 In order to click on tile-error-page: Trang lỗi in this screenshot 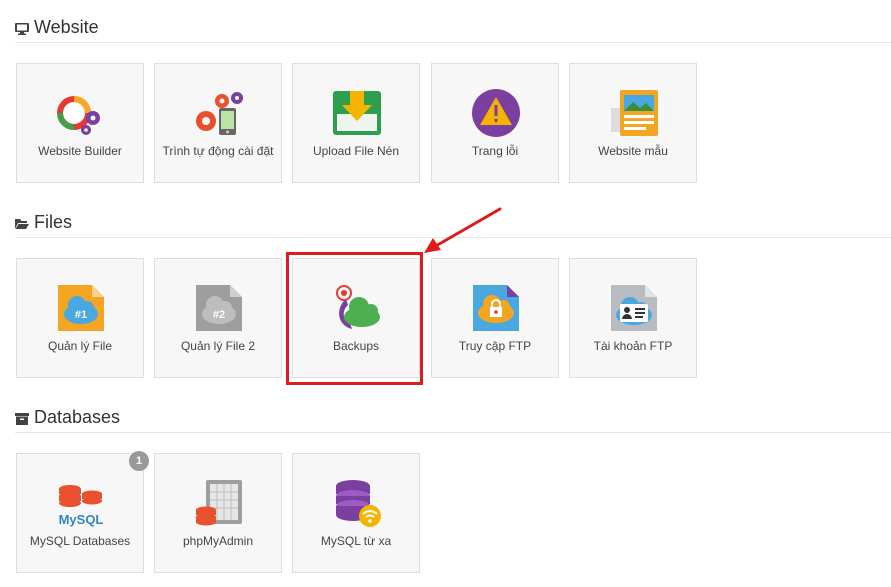, I will do `click(495, 123)`.